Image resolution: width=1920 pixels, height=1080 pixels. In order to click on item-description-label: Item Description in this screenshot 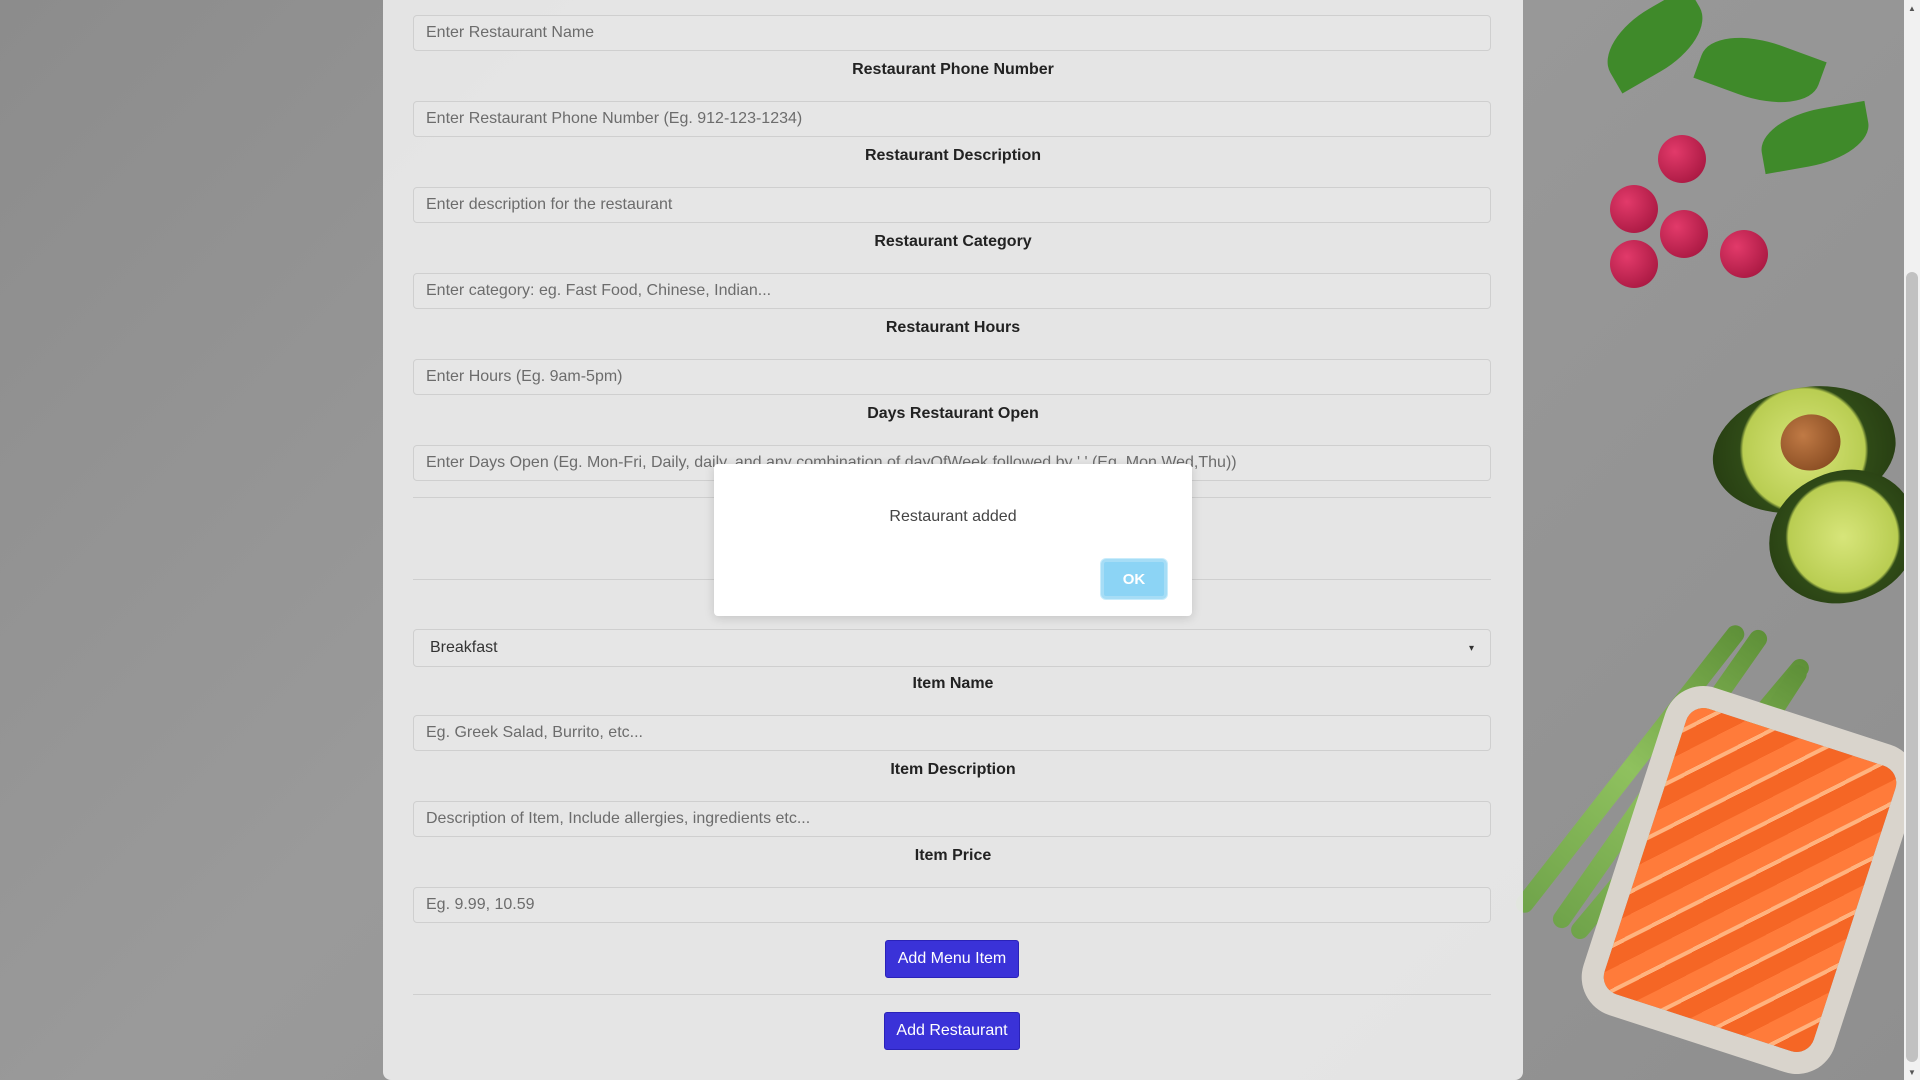, I will do `click(953, 769)`.